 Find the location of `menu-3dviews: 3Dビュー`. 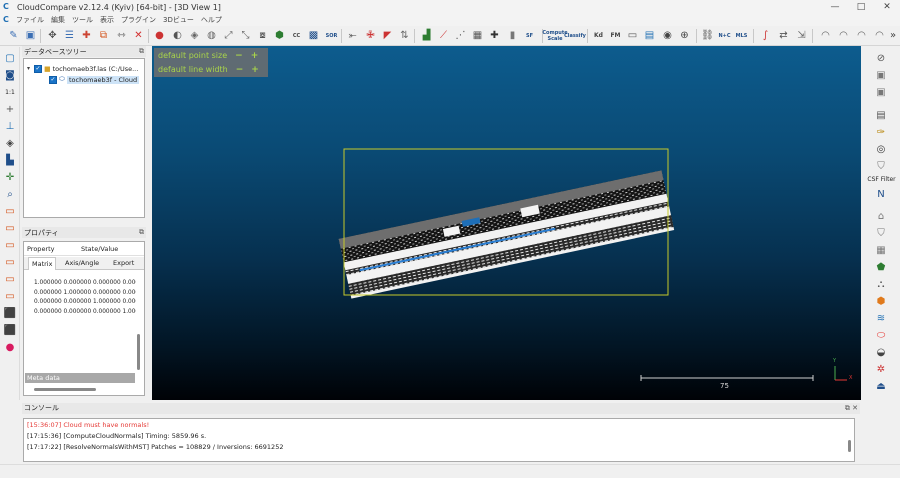

menu-3dviews: 3Dビュー is located at coordinates (178, 20).